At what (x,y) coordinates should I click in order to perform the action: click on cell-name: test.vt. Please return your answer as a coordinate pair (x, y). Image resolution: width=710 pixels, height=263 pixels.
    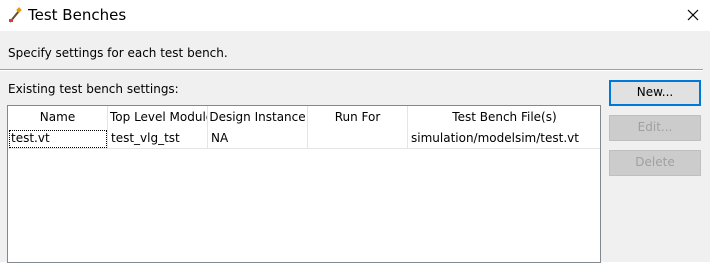
    Looking at the image, I should click on (58, 139).